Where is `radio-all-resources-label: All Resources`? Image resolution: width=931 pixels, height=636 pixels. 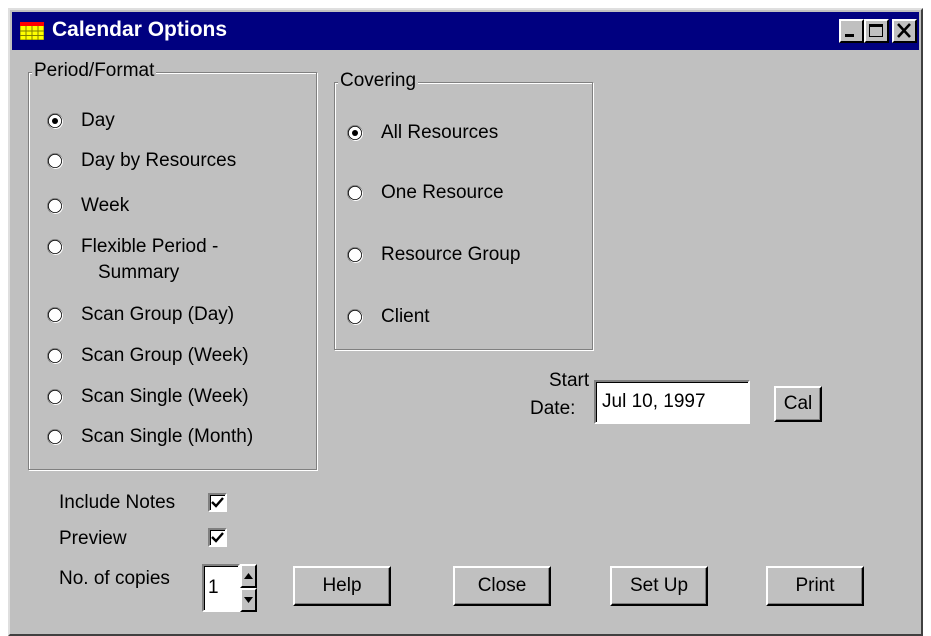
radio-all-resources-label: All Resources is located at coordinates (440, 132).